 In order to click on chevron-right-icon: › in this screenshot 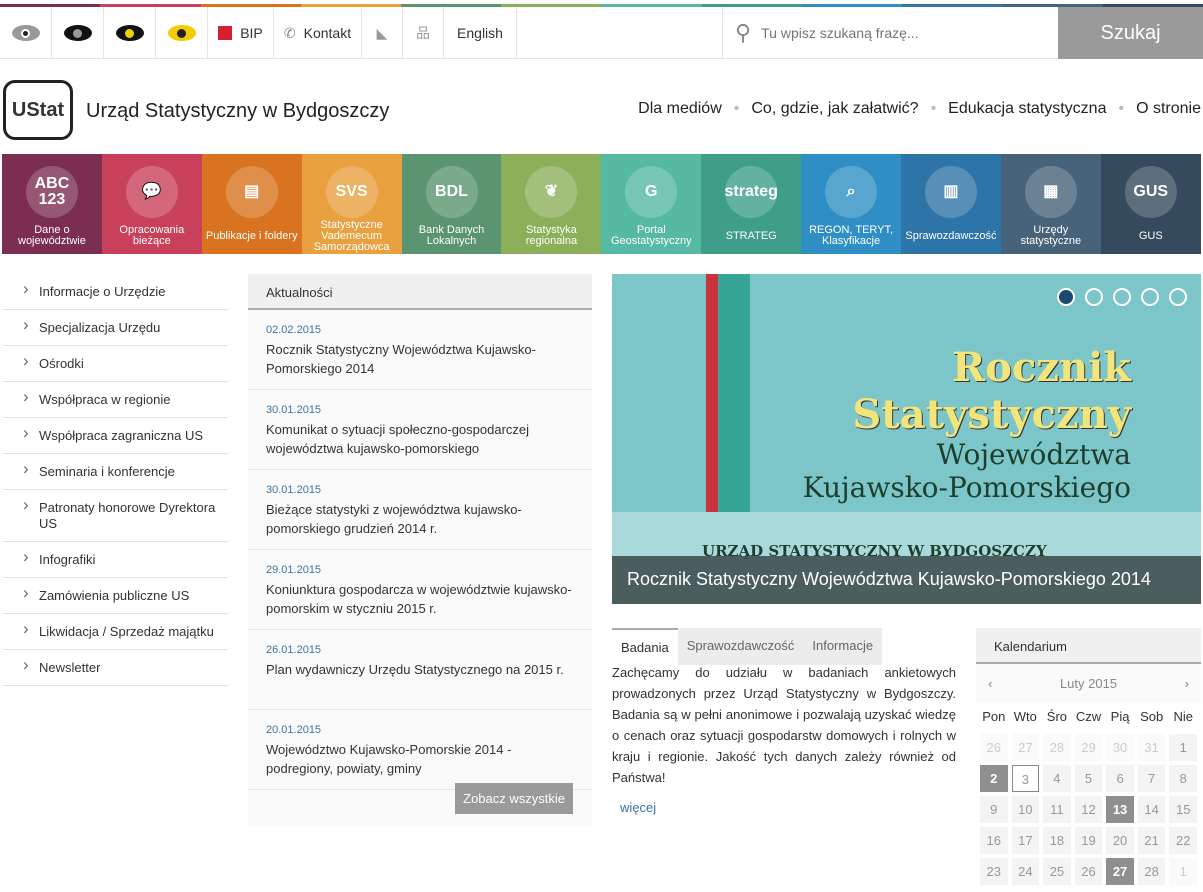, I will do `click(1187, 683)`.